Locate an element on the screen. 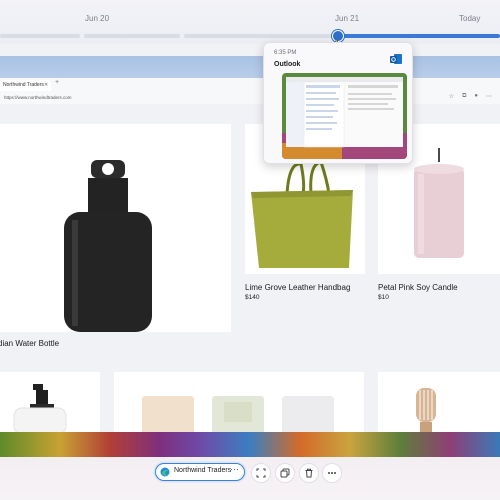 The height and width of the screenshot is (500, 500). product-name-candle: Petal Pink Soy Candle is located at coordinates (418, 287).